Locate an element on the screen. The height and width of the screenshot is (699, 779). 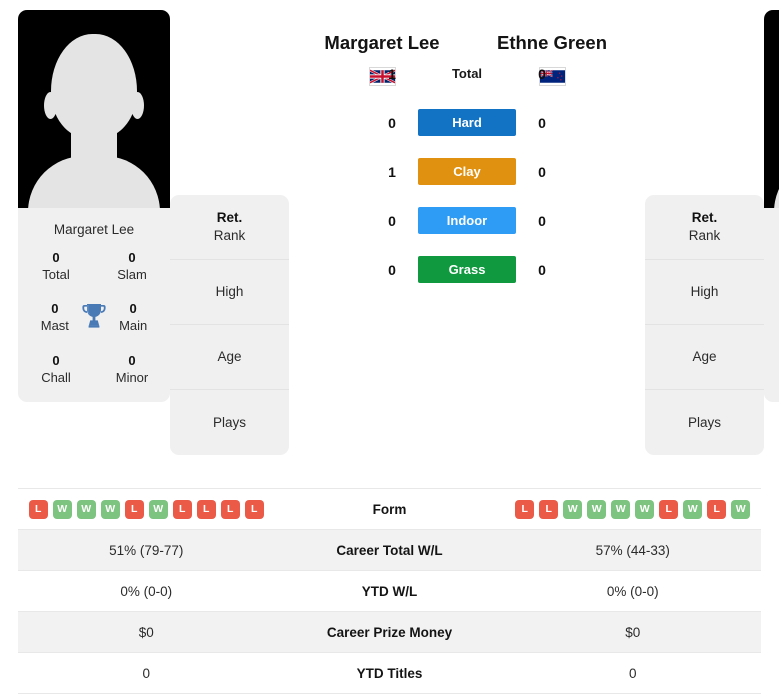
right-rank-label: Rank is located at coordinates (704, 235).